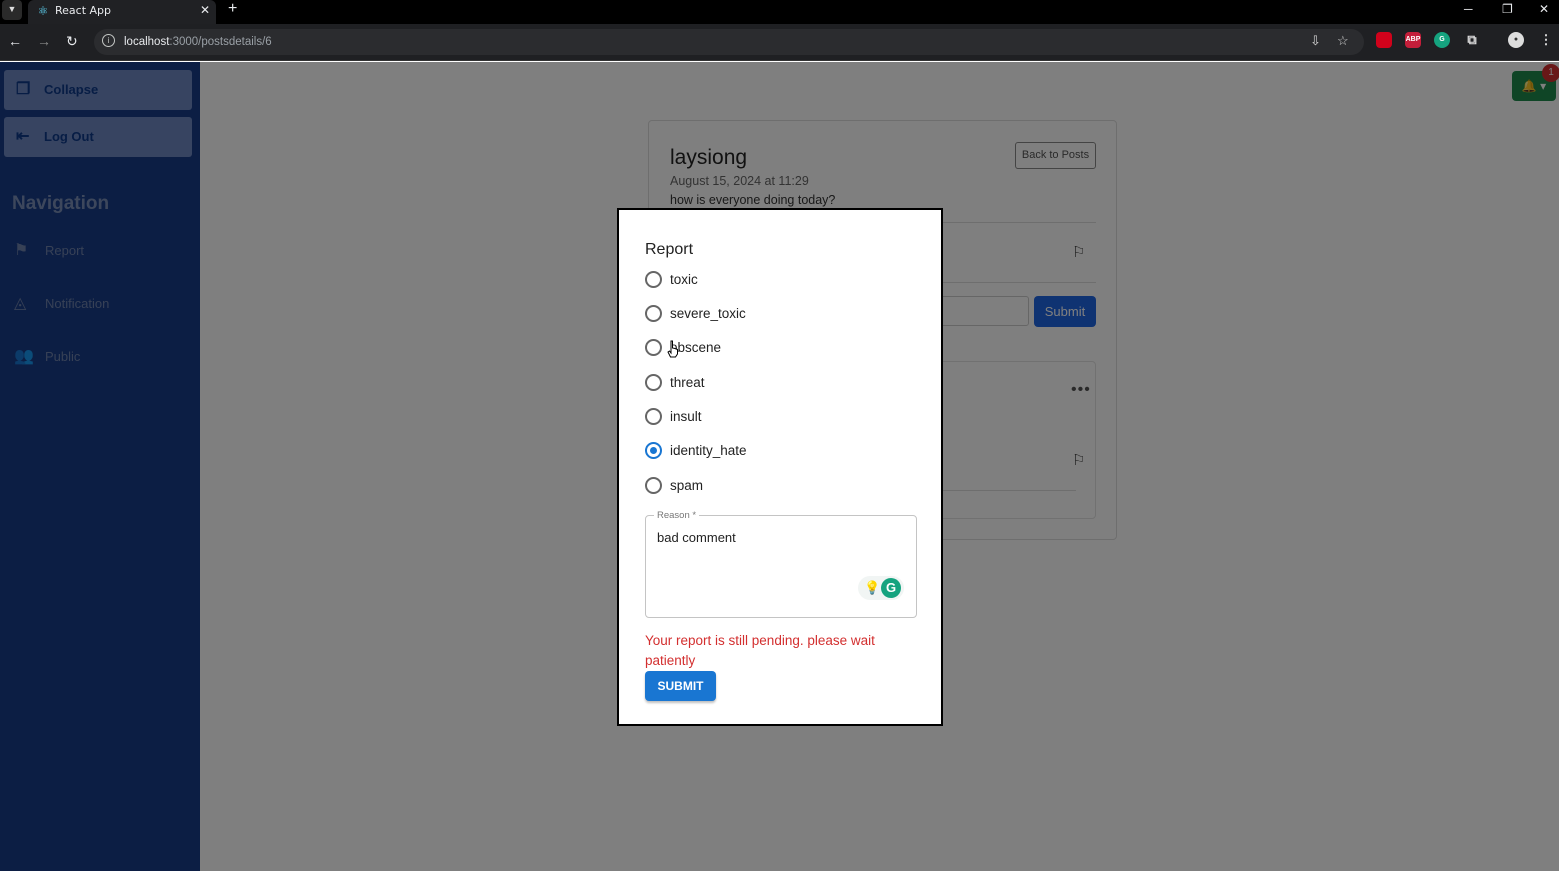 Image resolution: width=1559 pixels, height=871 pixels. I want to click on radio-label: identity_hate, so click(708, 450).